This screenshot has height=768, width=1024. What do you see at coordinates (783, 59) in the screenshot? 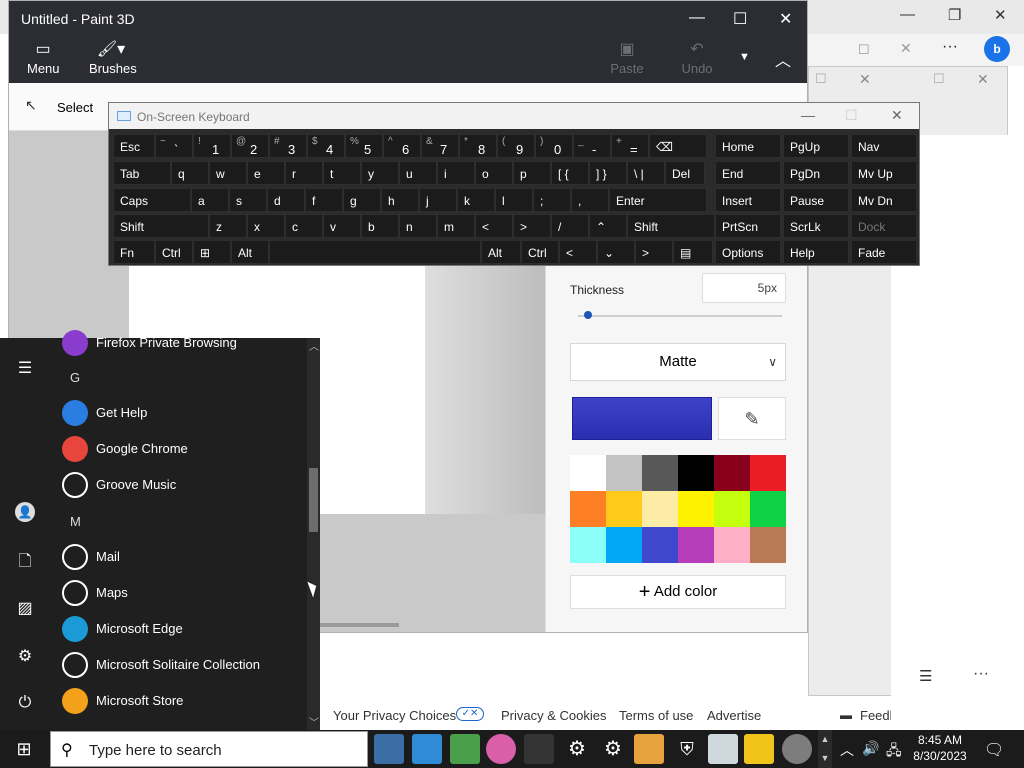
I see `collapse-icon: ︿` at bounding box center [783, 59].